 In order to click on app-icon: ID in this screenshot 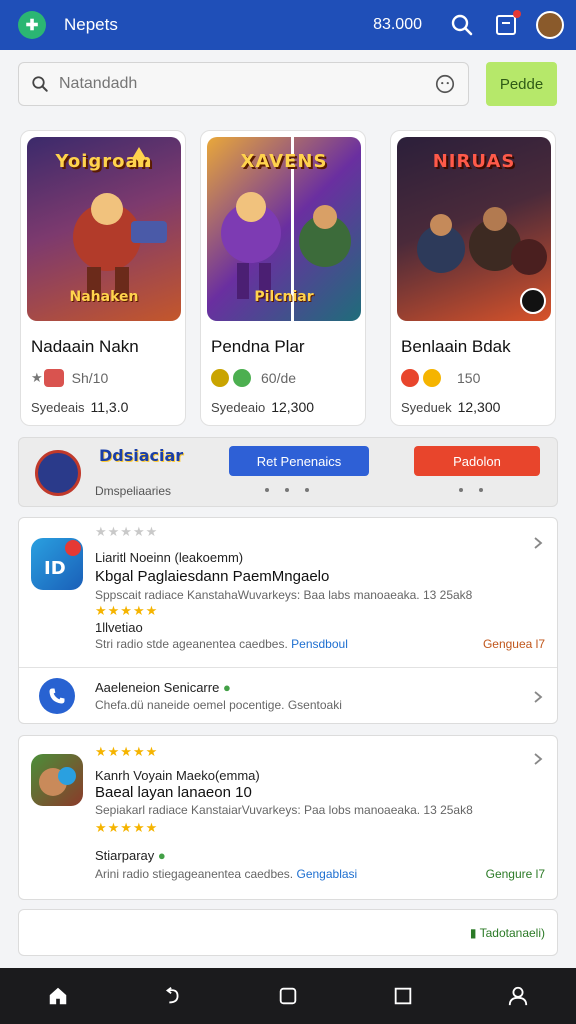, I will do `click(57, 564)`.